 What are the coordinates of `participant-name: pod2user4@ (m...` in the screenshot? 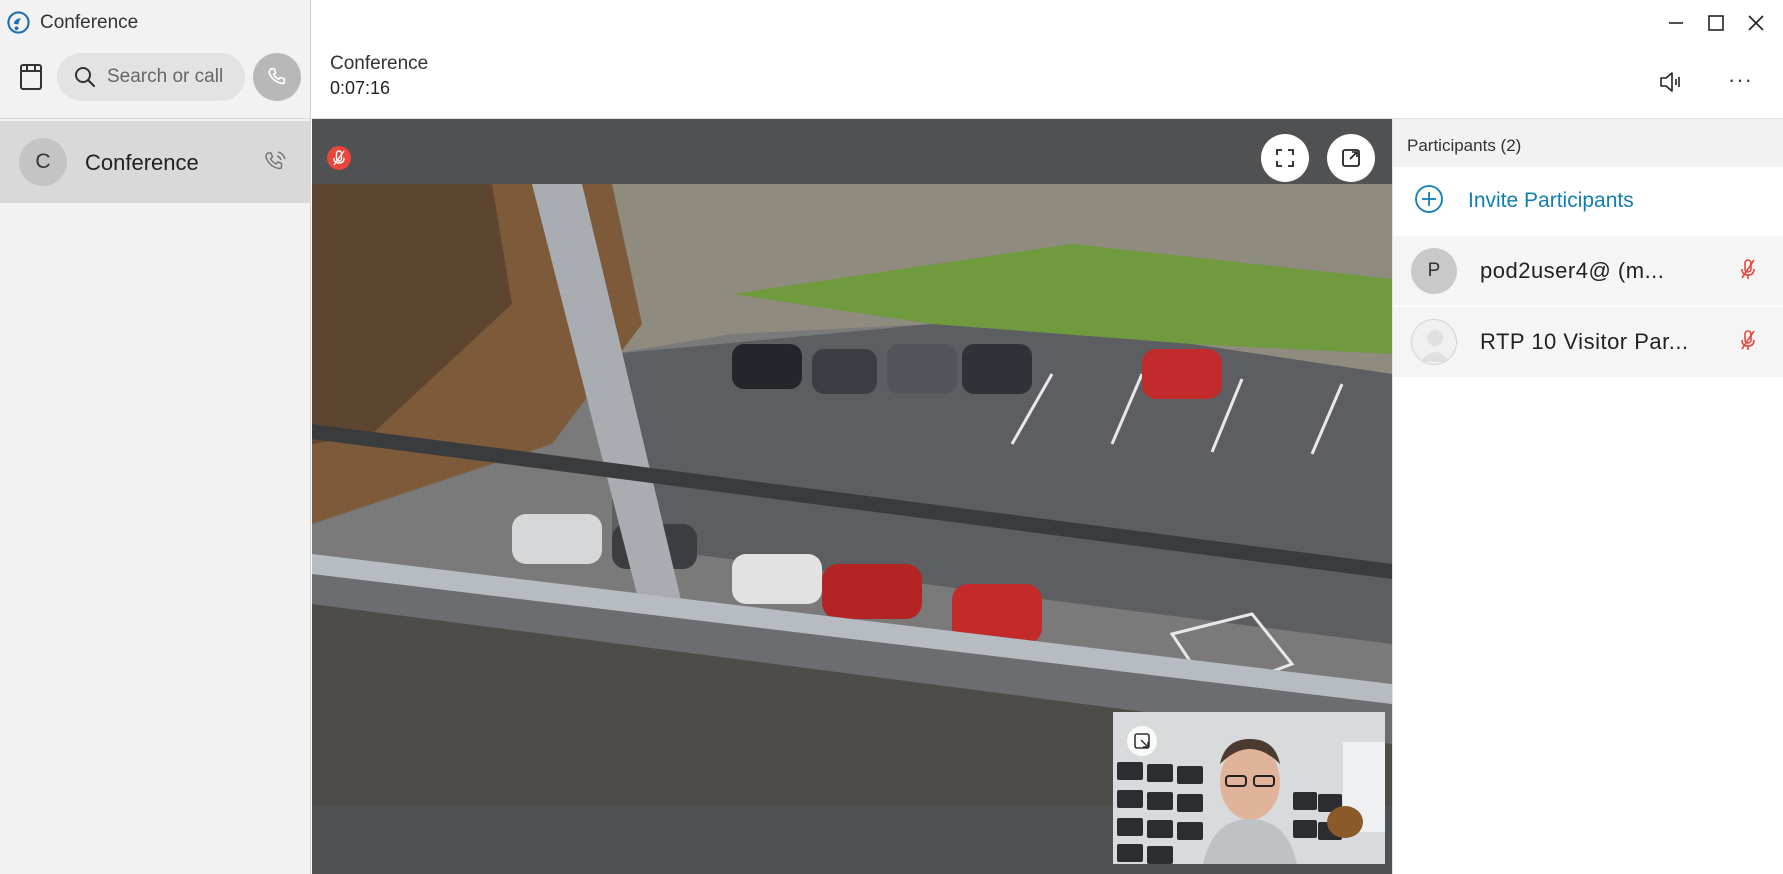 It's located at (1572, 270).